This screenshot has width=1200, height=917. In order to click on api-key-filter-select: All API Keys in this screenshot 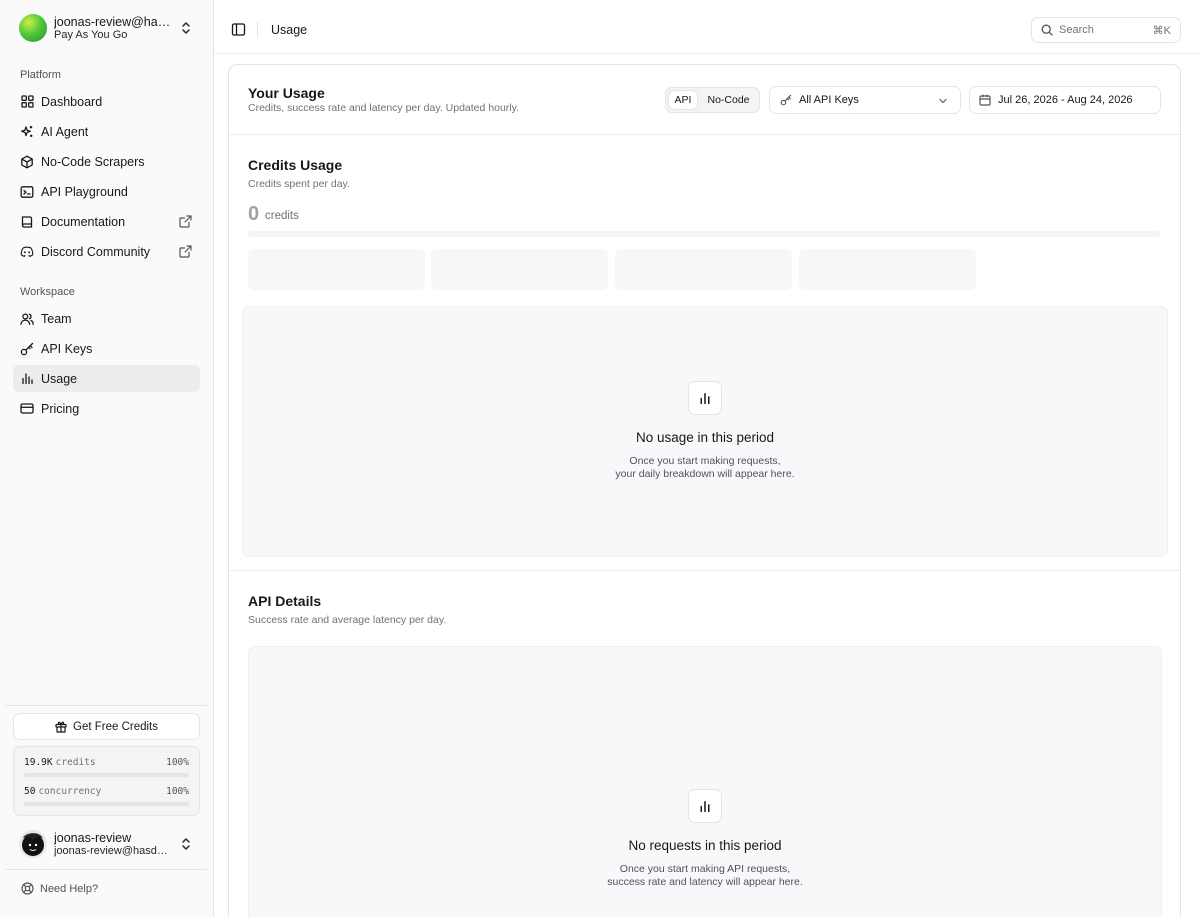, I will do `click(865, 100)`.